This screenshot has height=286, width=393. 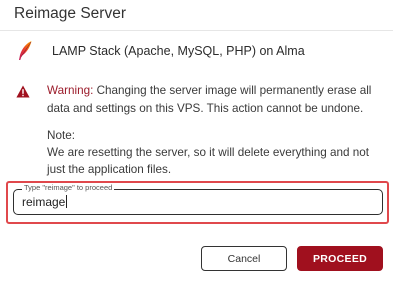 What do you see at coordinates (340, 258) in the screenshot?
I see `proceed-button: PROCEED` at bounding box center [340, 258].